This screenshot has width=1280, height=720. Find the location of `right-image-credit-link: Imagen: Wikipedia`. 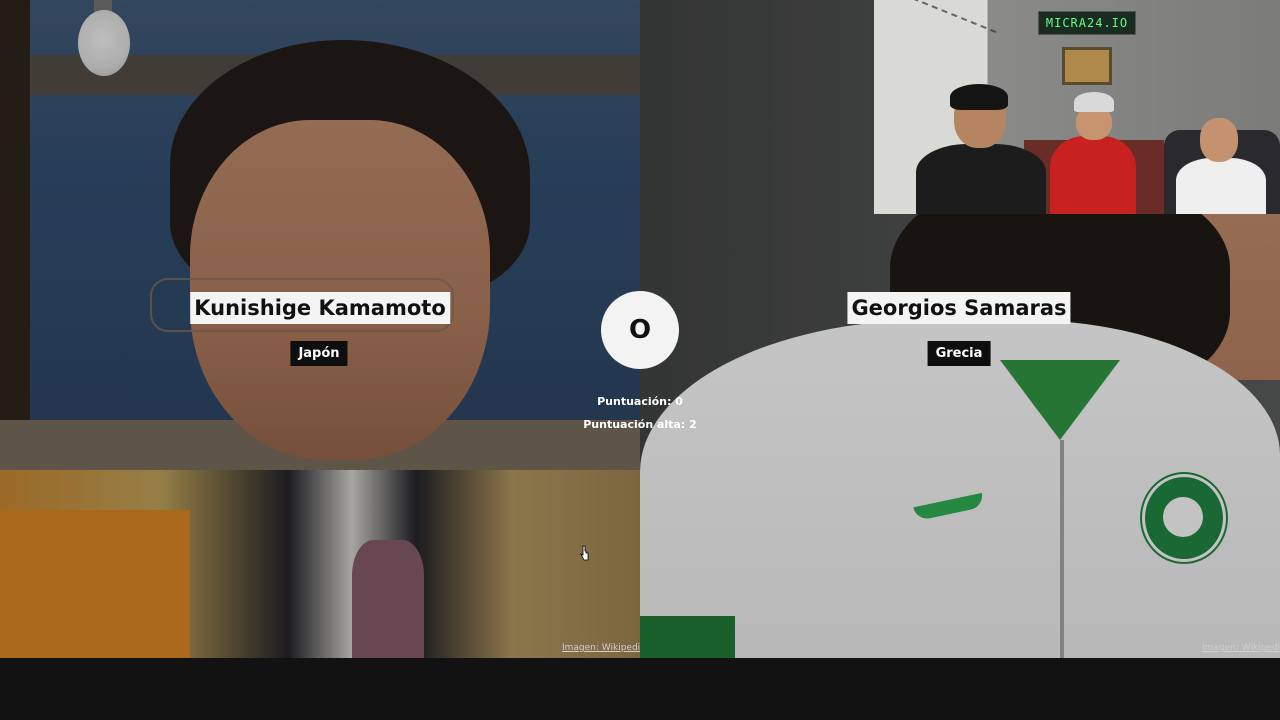

right-image-credit-link: Imagen: Wikipedia is located at coordinates (1241, 648).